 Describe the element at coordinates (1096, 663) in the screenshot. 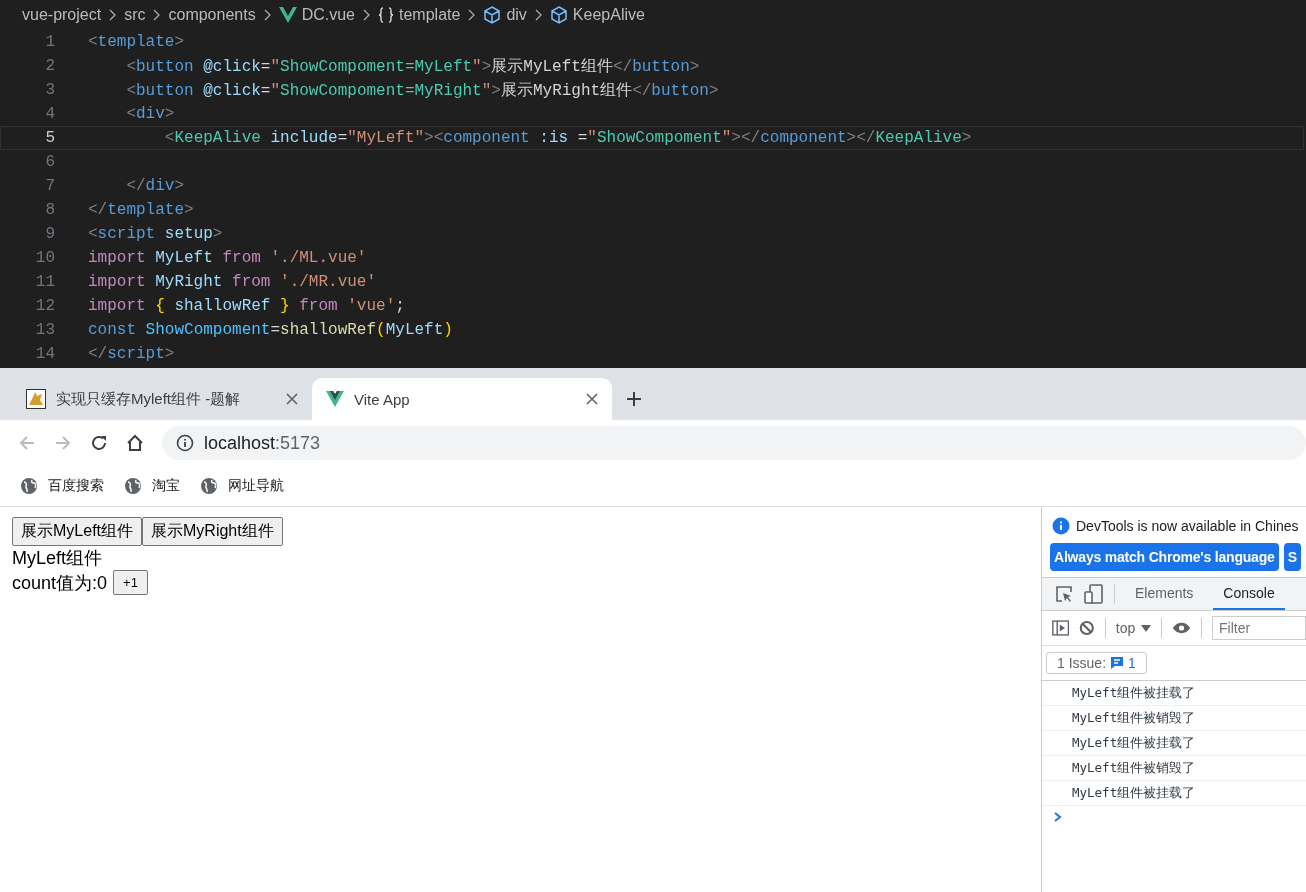

I see `issues-button: 1 Issue: 1` at that location.